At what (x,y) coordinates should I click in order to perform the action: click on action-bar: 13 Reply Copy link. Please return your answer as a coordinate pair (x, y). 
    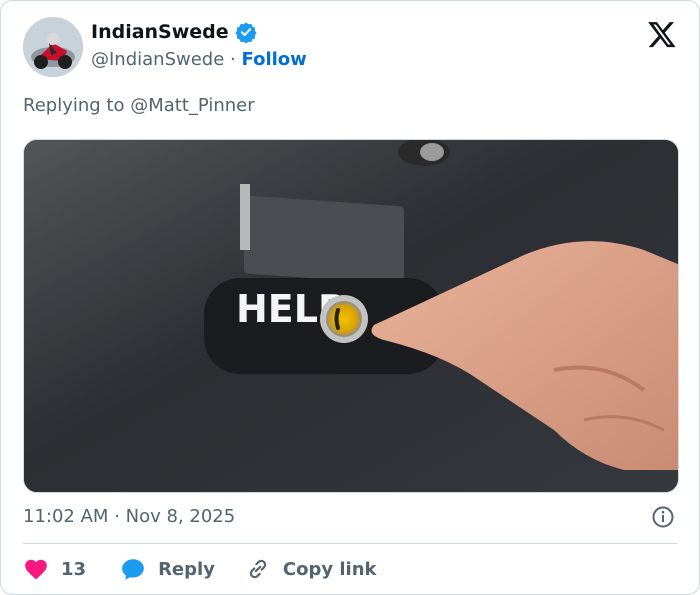
    Looking at the image, I should click on (200, 569).